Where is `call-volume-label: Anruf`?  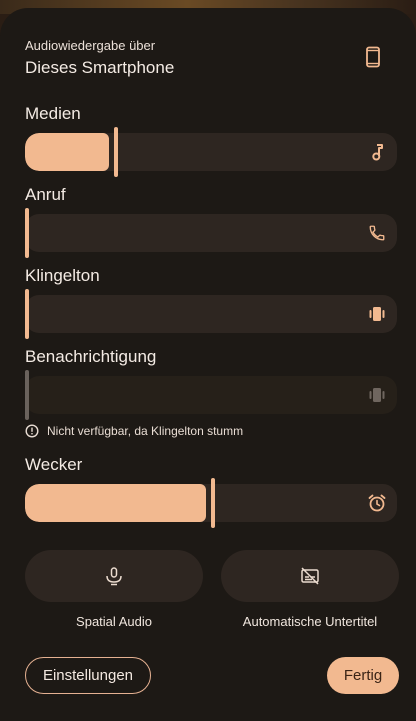
call-volume-label: Anruf is located at coordinates (45, 194).